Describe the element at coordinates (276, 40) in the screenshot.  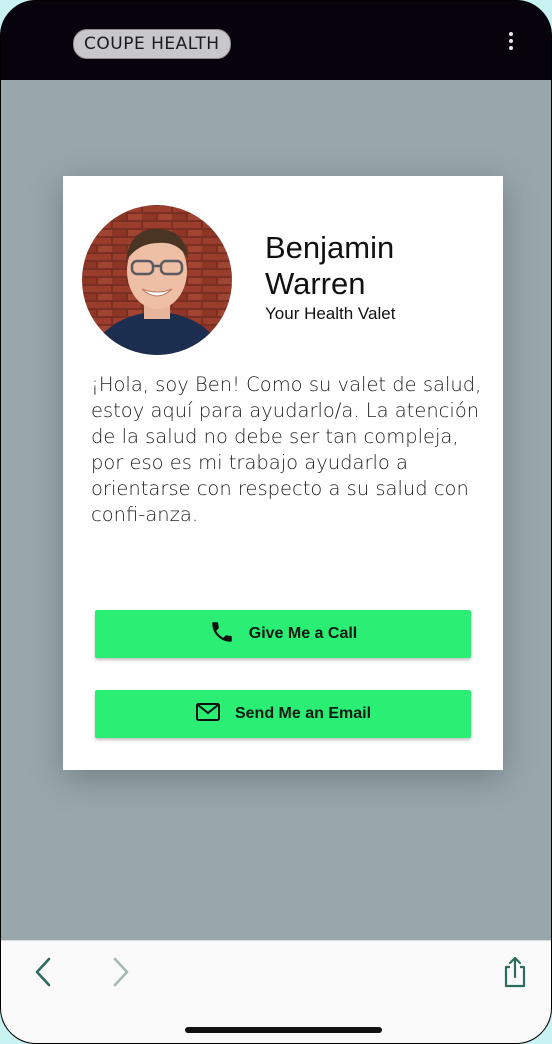
I see `top-bar: COUPE HEALTH` at that location.